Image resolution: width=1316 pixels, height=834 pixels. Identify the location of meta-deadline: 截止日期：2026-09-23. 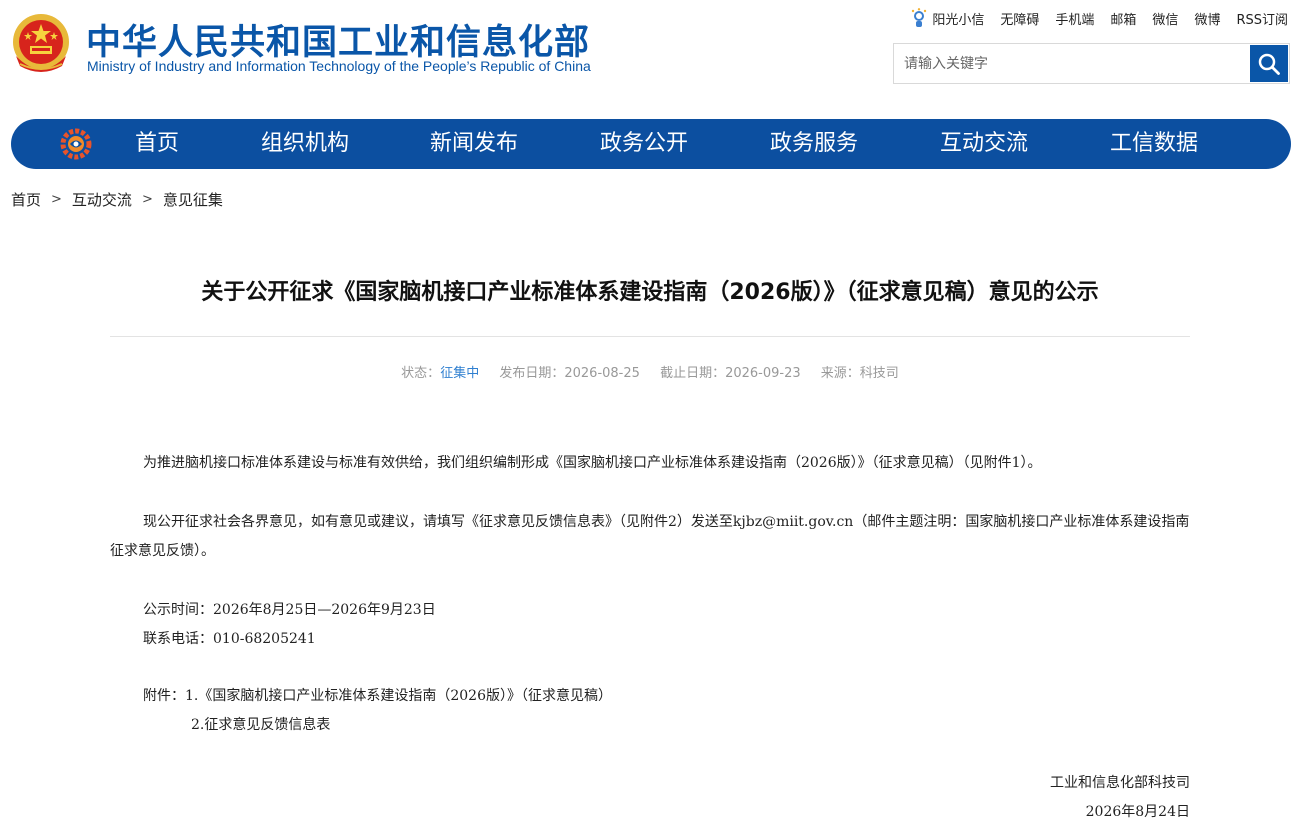
(730, 373).